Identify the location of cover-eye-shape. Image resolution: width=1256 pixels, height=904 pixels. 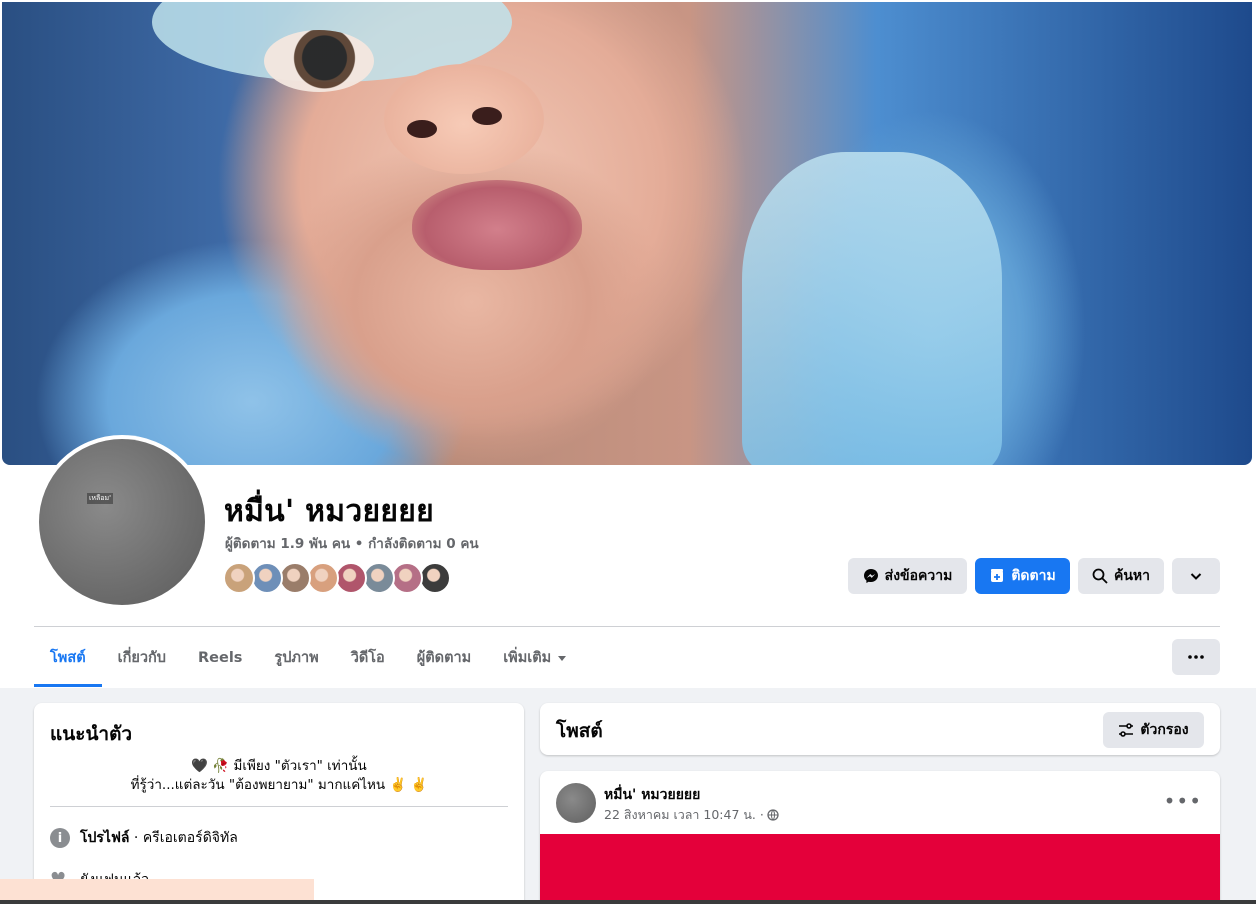
(319, 61).